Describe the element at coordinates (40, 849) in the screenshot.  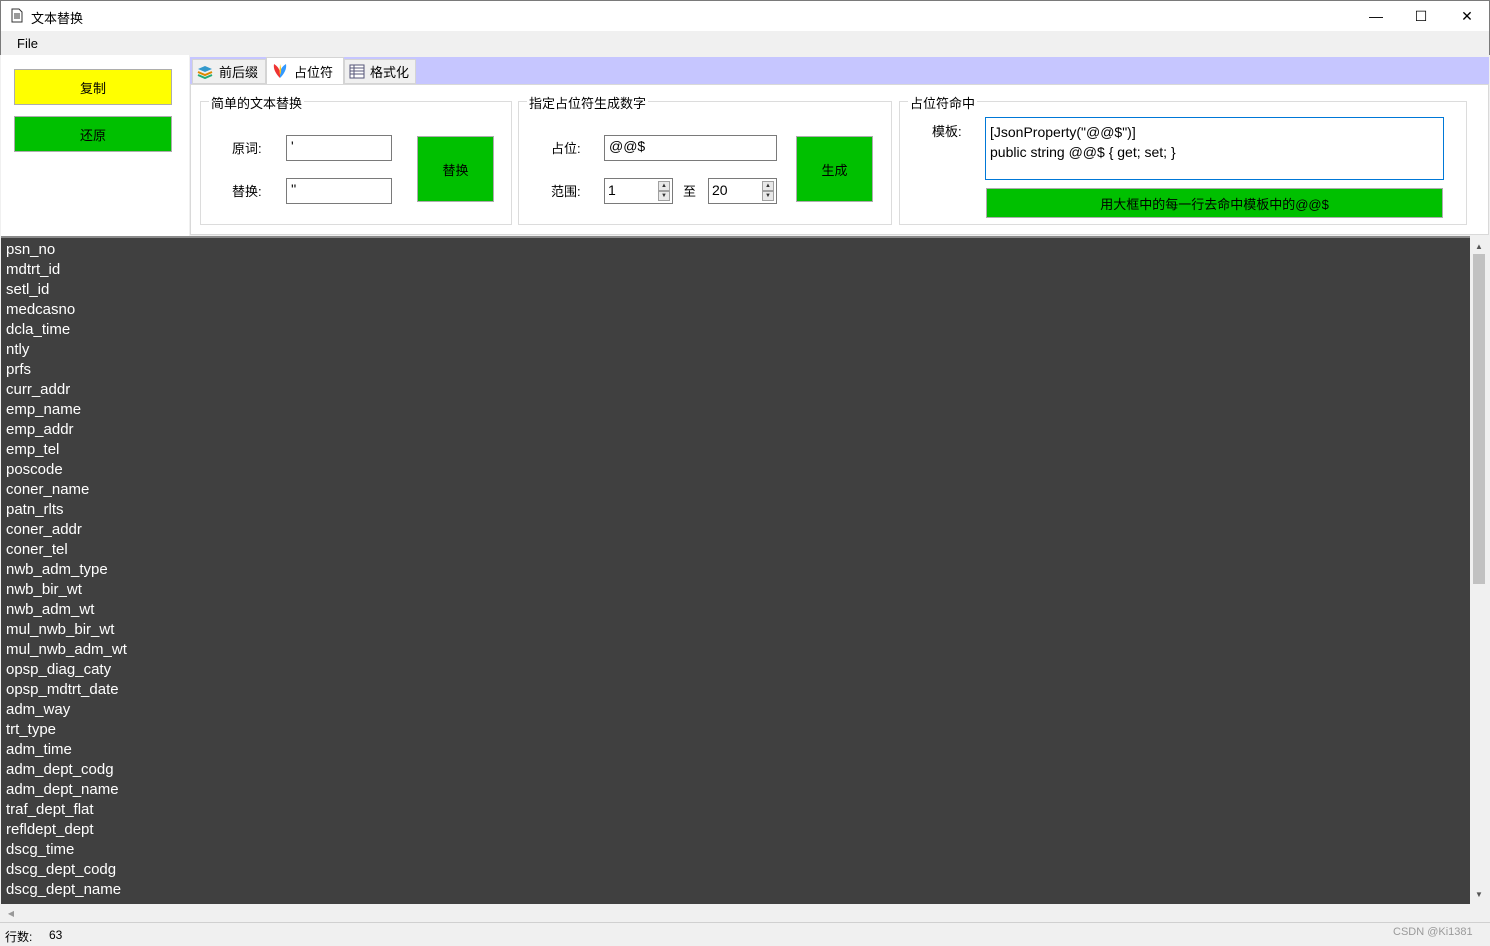
I see `list-item: dscg_time` at that location.